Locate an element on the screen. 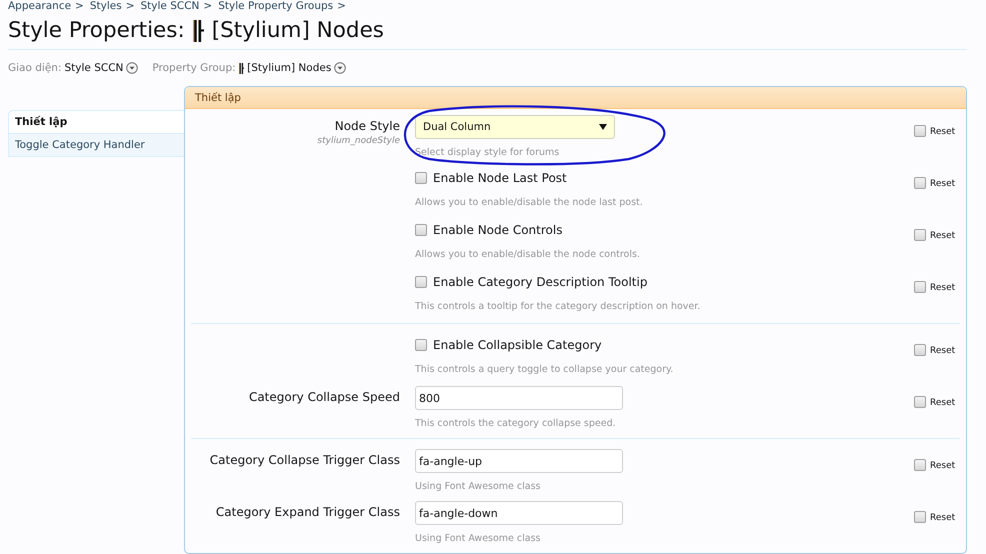  input-field: 800 is located at coordinates (519, 398).